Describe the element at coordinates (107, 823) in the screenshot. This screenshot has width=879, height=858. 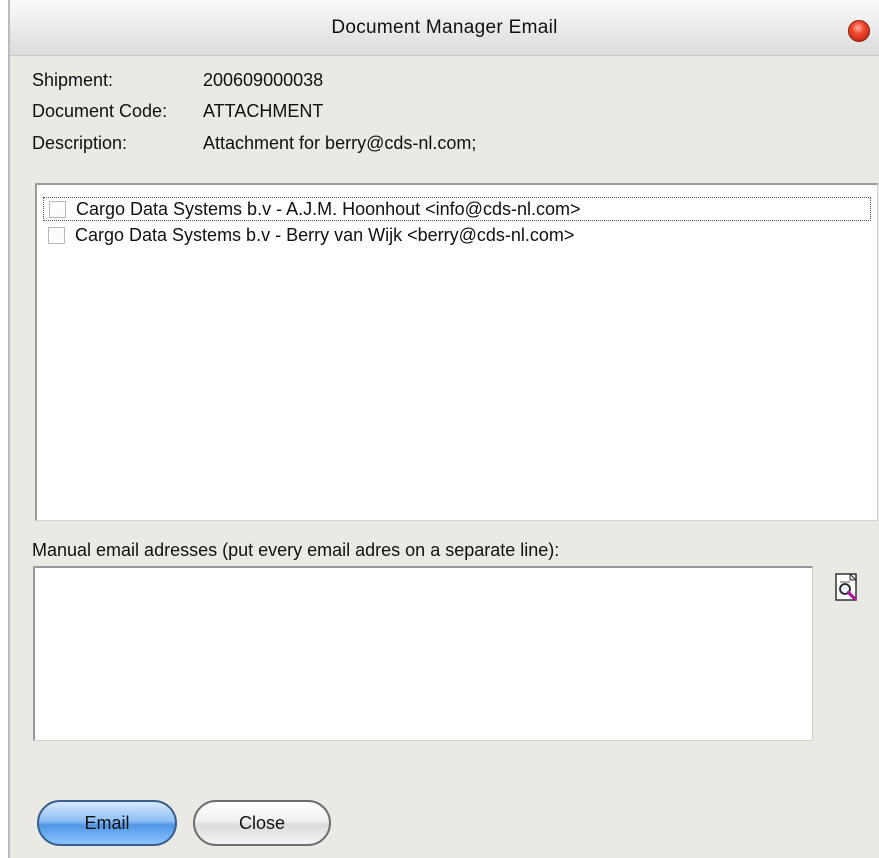
I see `email-button: Email` at that location.